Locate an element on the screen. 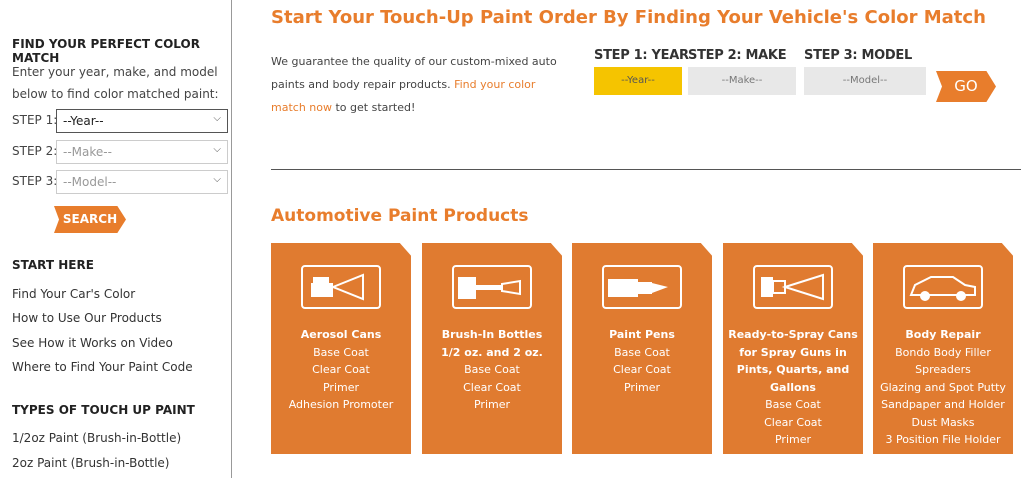 This screenshot has height=478, width=1024. make-dropdown: --Make-- is located at coordinates (742, 81).